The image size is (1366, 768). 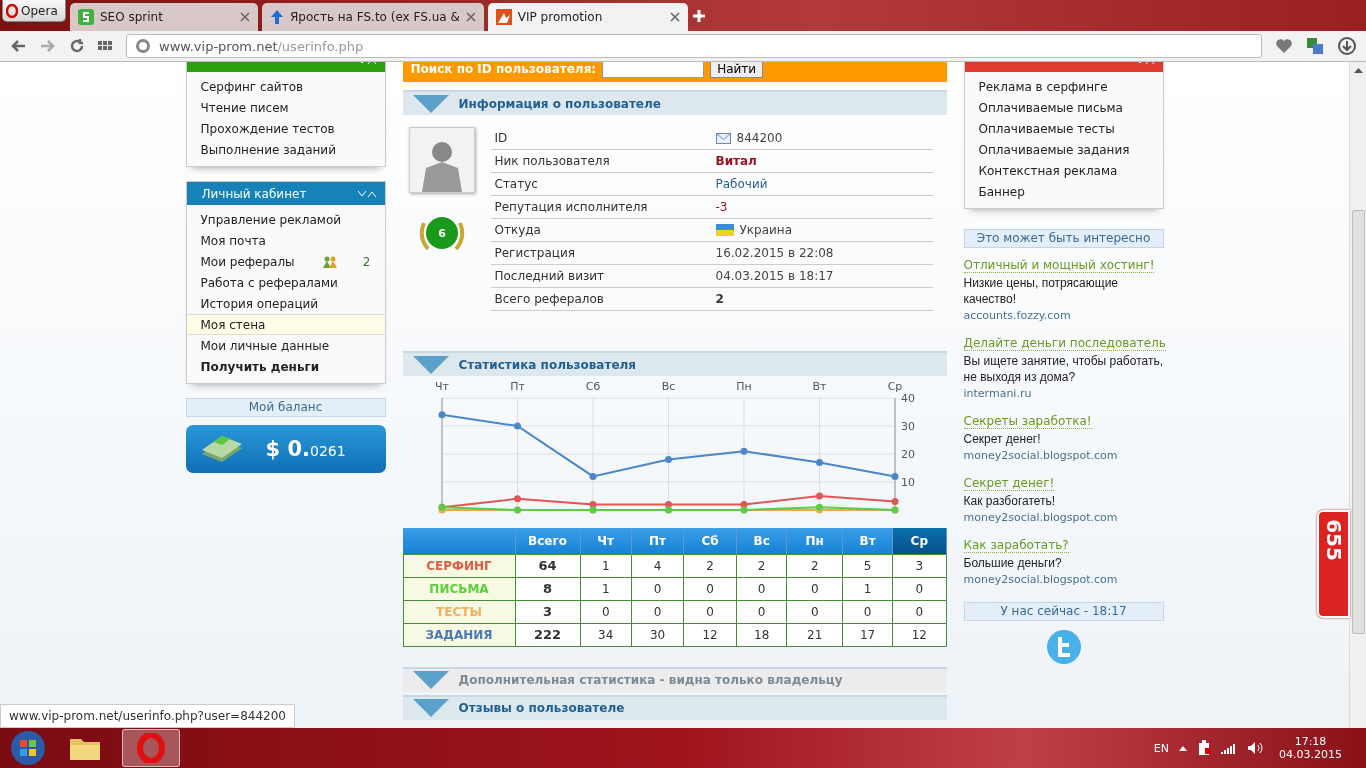 What do you see at coordinates (761, 541) in the screenshot?
I see `column-header: Вс` at bounding box center [761, 541].